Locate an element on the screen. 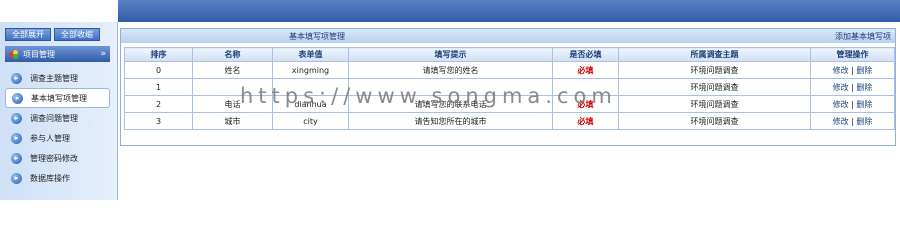 The image size is (900, 240). column-header-name: 名称 is located at coordinates (232, 54).